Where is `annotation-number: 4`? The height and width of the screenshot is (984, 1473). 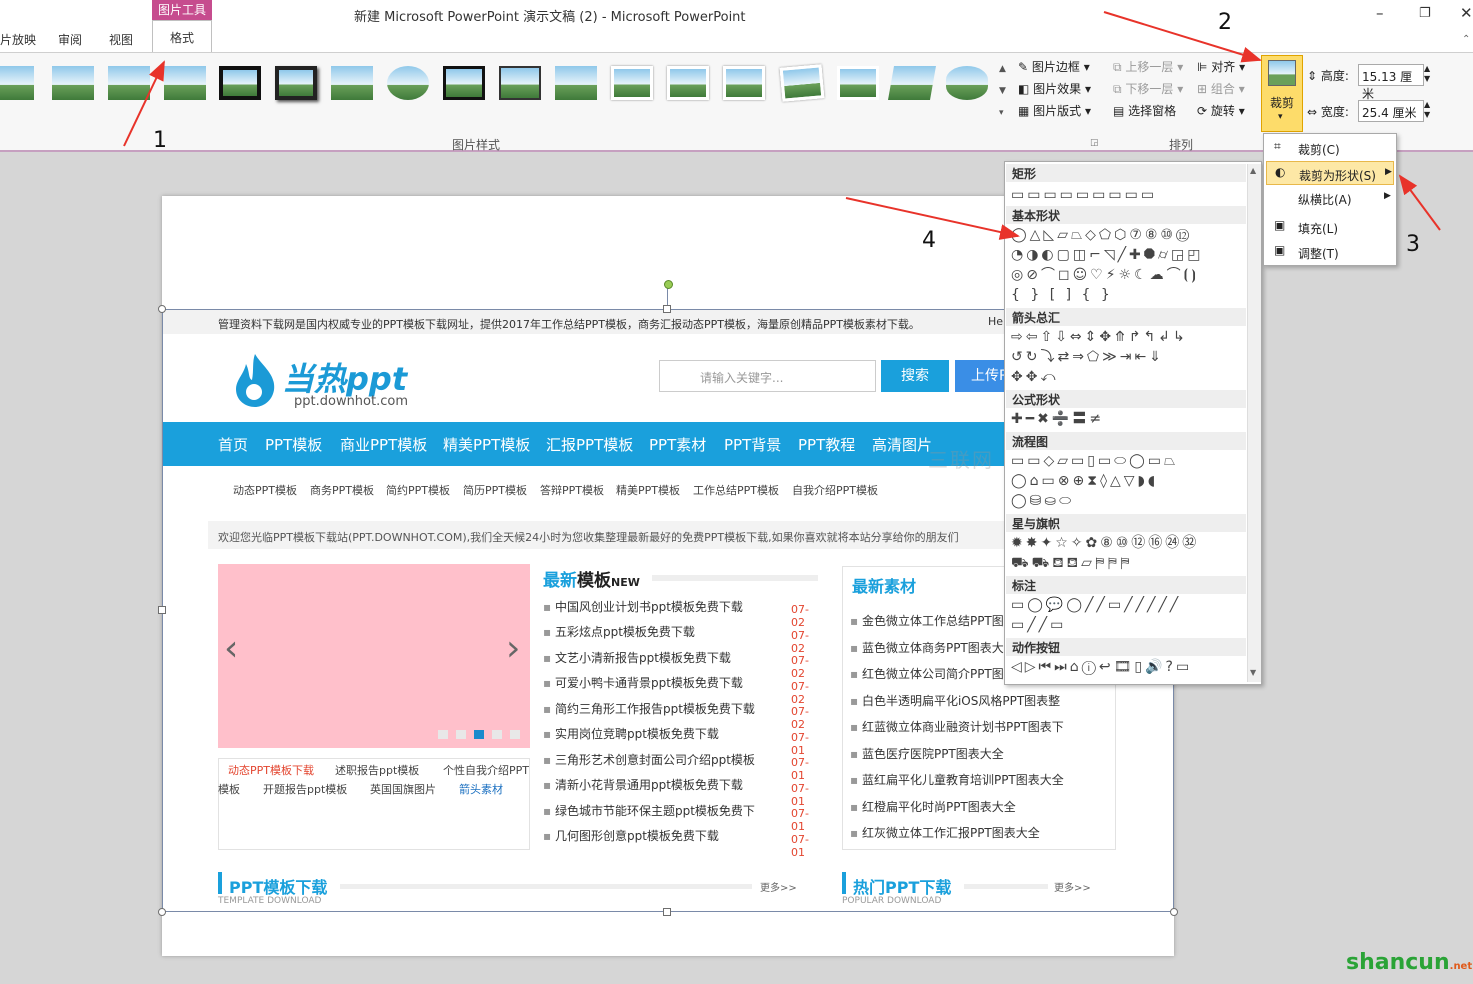
annotation-number: 4 is located at coordinates (929, 240).